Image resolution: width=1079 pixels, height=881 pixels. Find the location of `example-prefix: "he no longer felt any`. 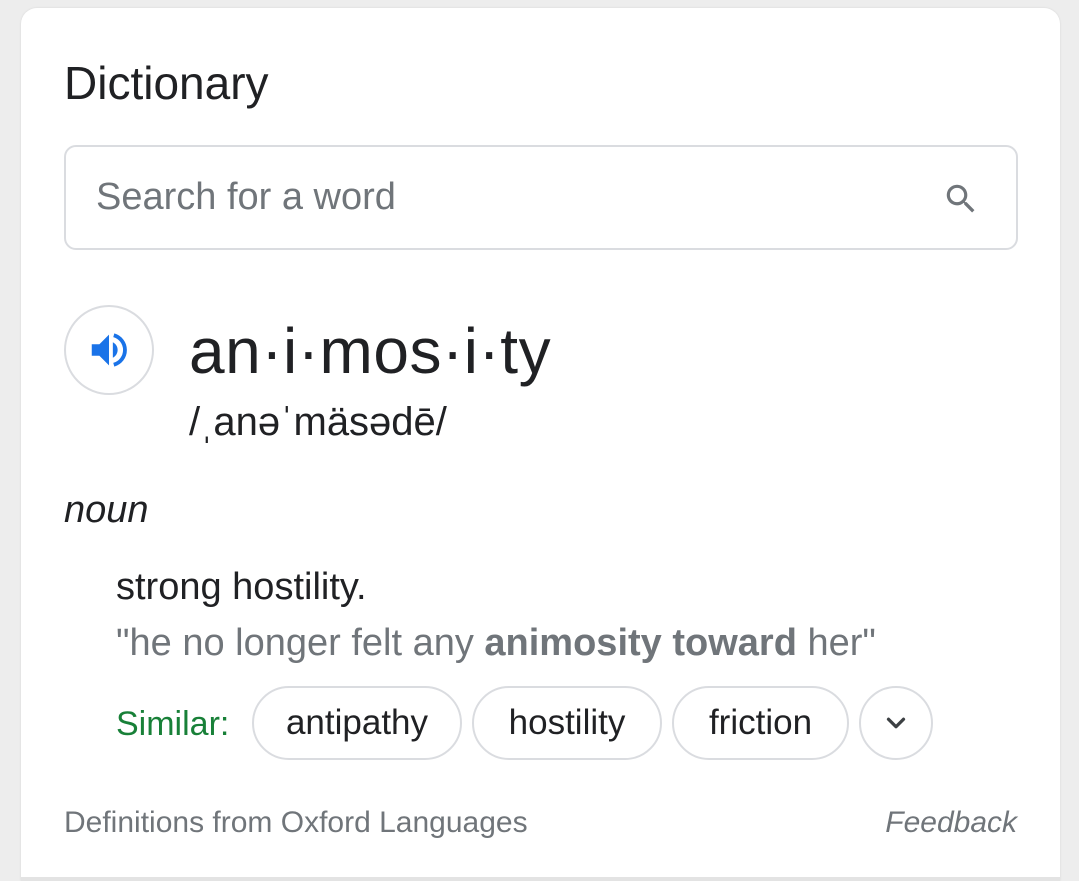

example-prefix: "he no longer felt any is located at coordinates (300, 643).